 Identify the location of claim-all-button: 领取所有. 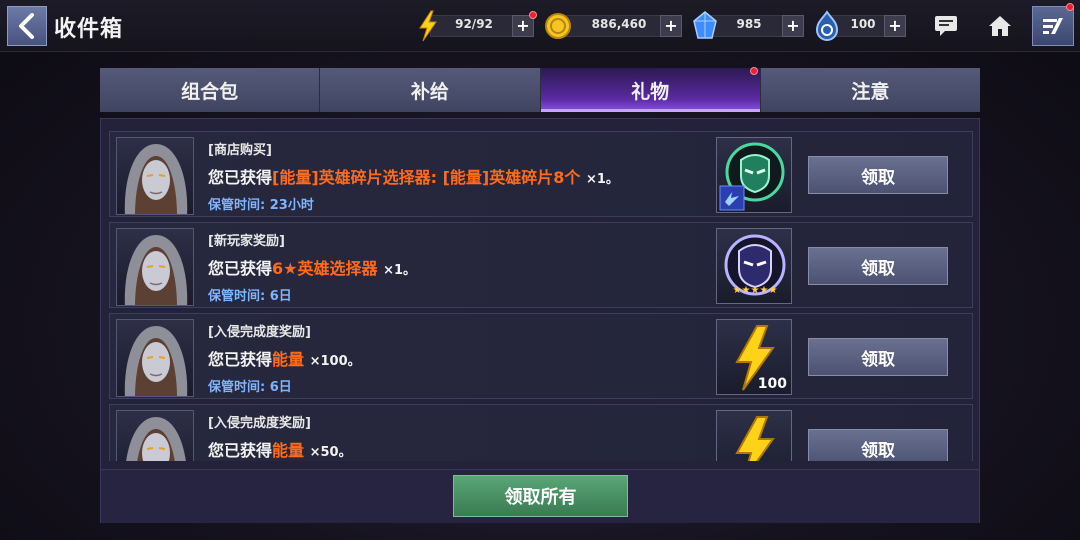
(540, 496).